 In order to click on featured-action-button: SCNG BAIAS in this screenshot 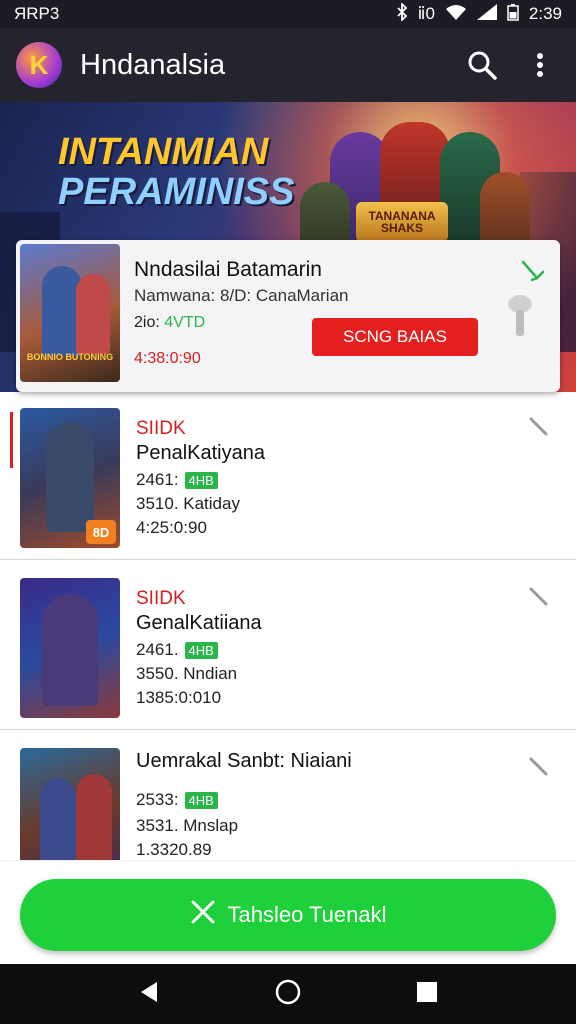, I will do `click(395, 337)`.